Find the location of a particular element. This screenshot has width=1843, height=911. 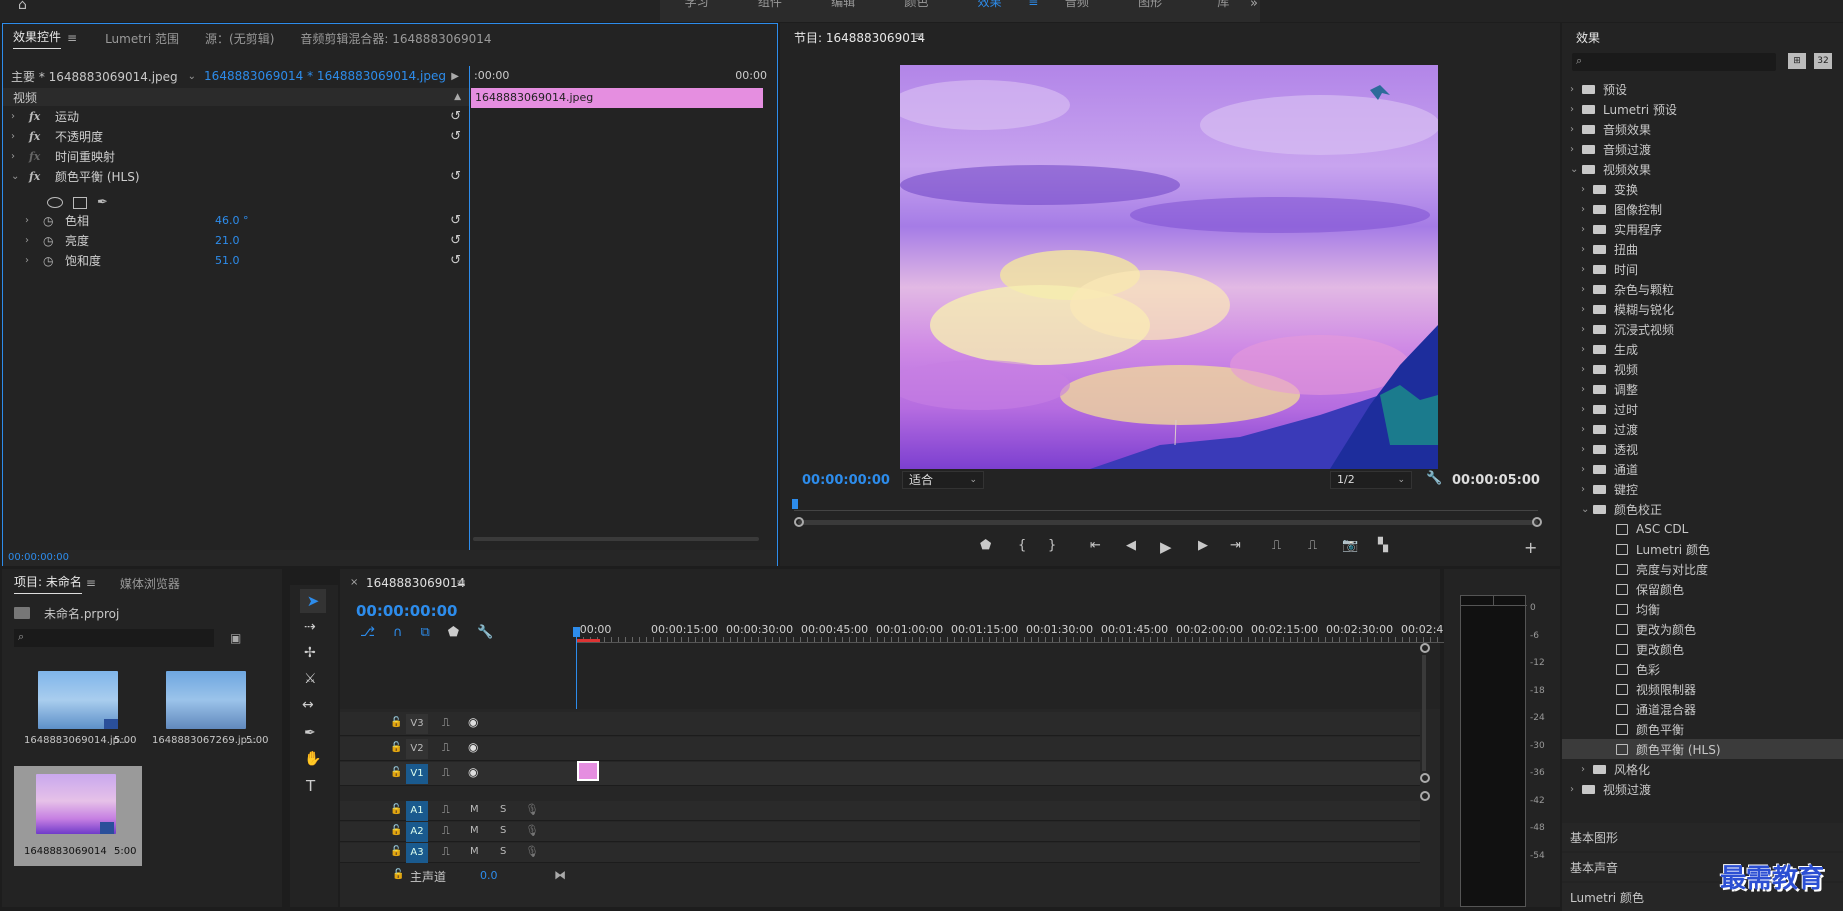

home-icon: ⌂ is located at coordinates (28, 6).